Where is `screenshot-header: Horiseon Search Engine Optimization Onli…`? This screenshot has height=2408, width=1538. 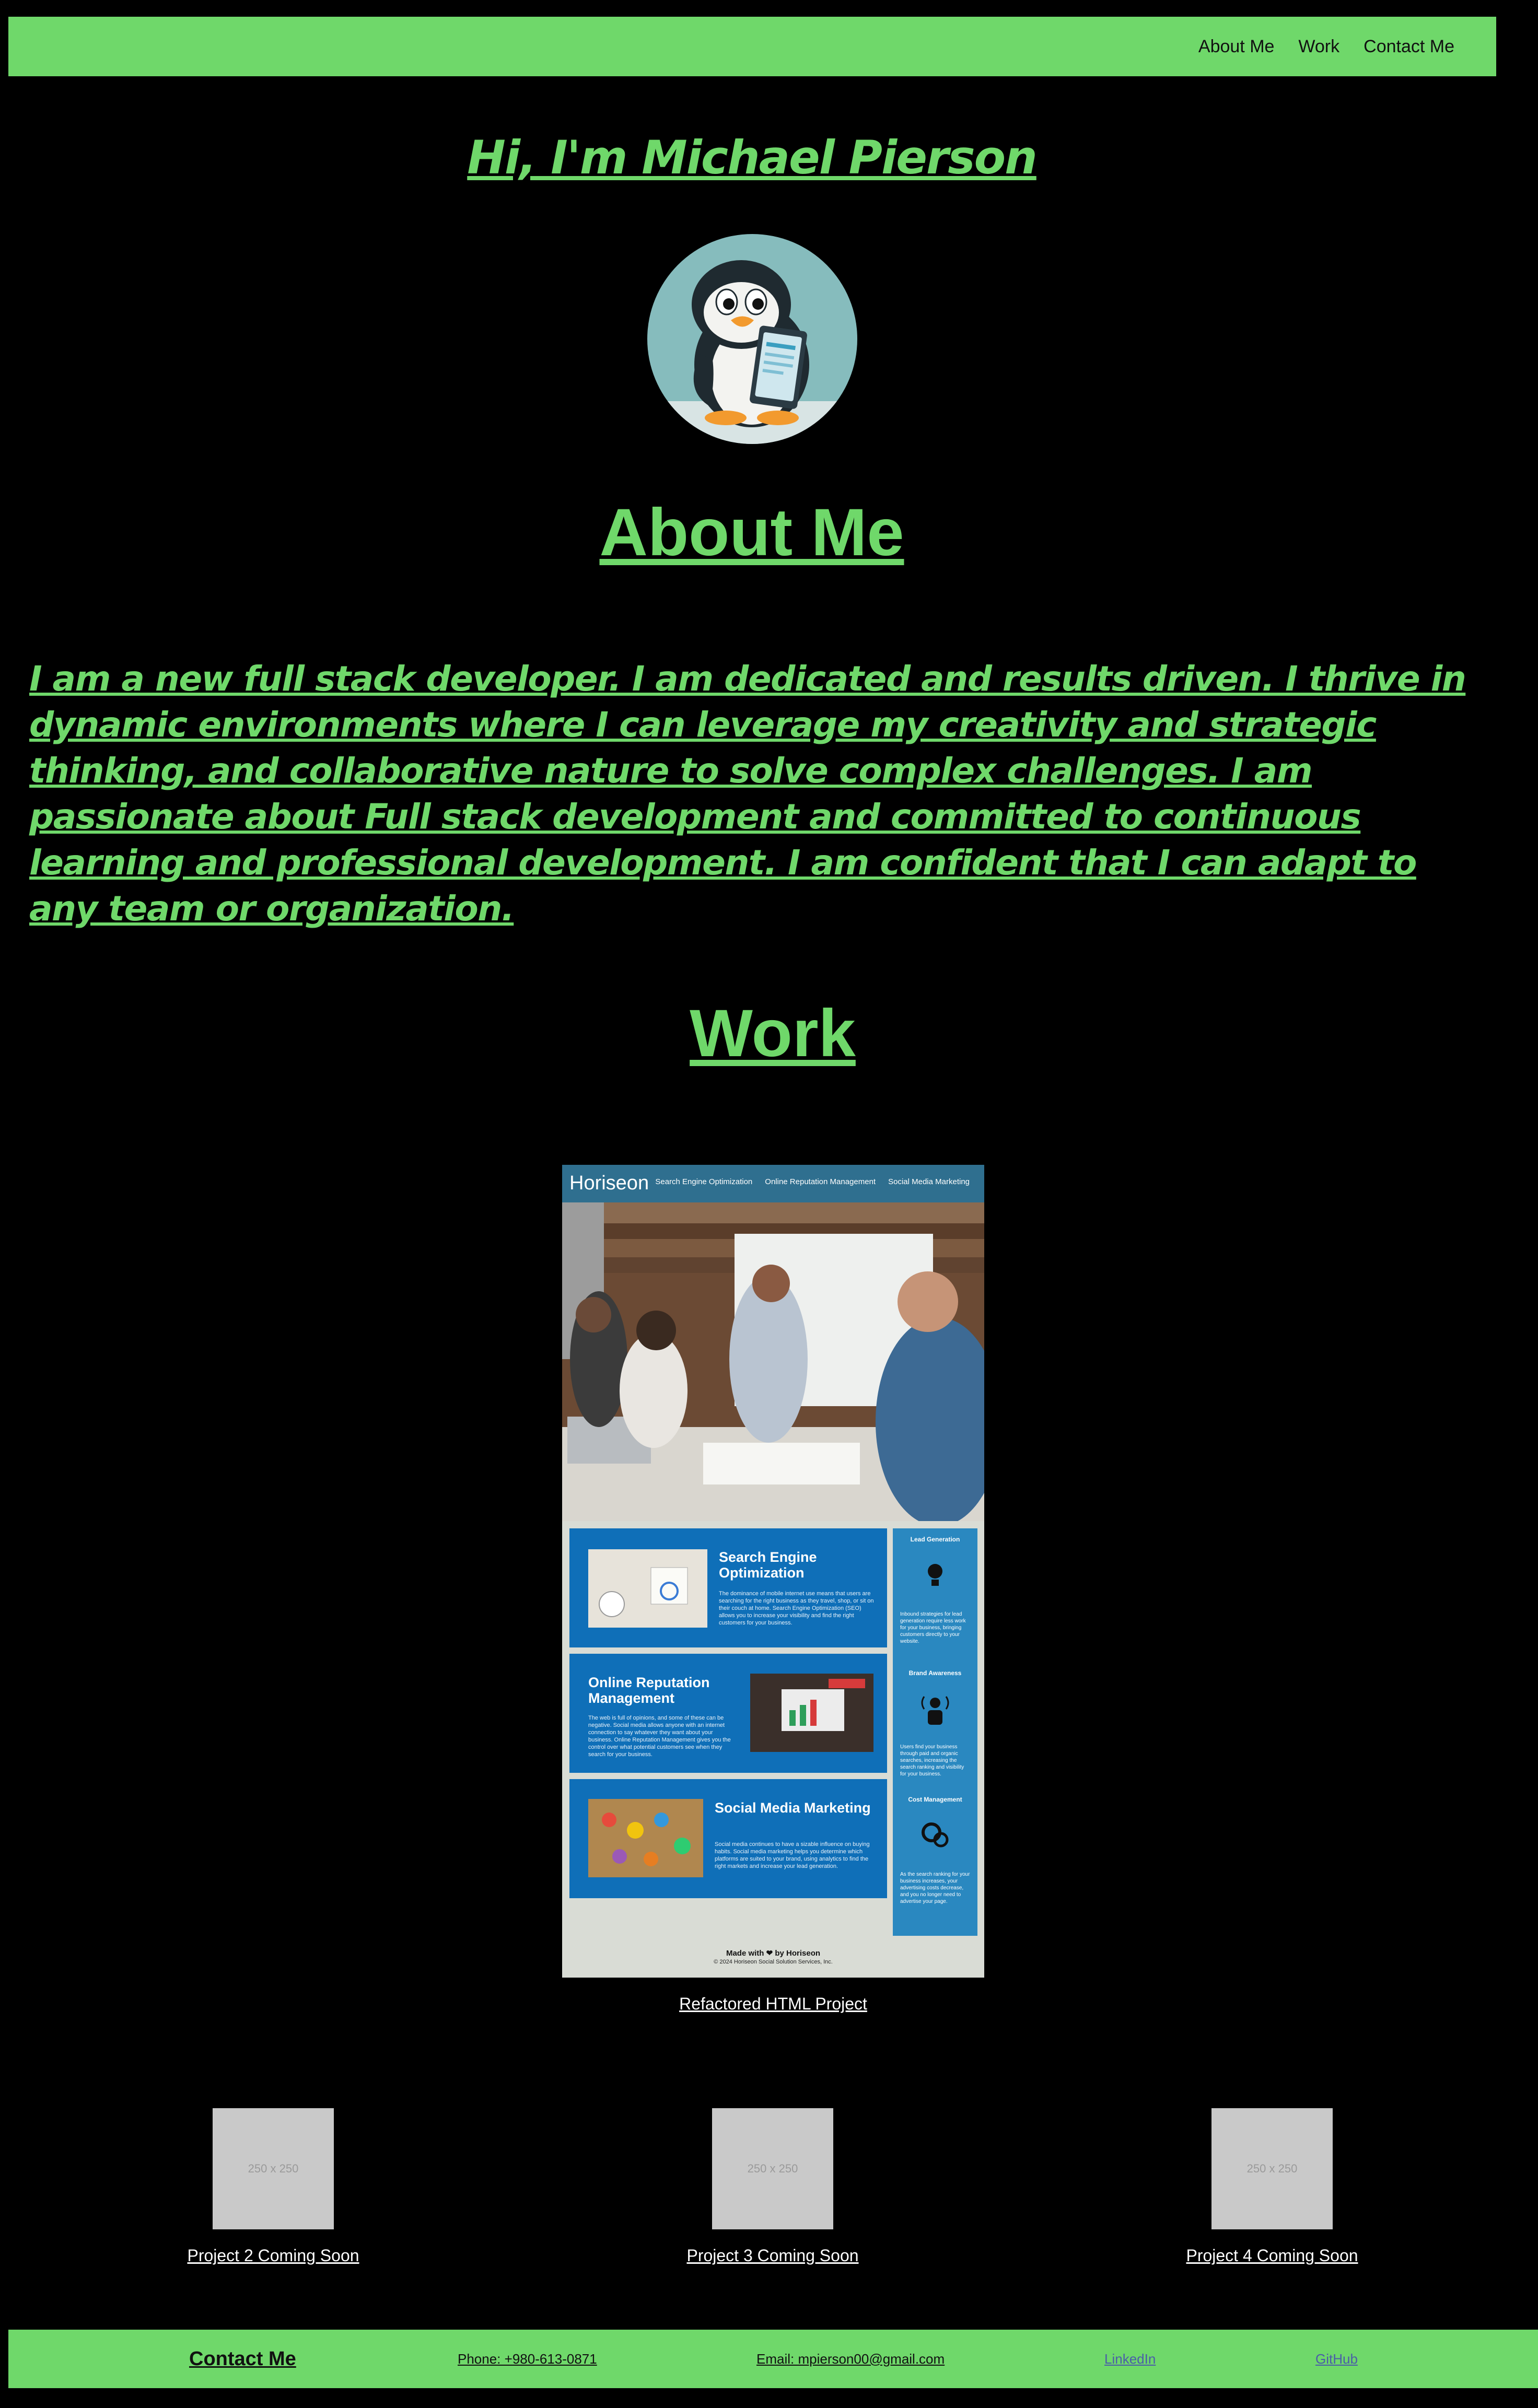 screenshot-header: Horiseon Search Engine Optimization Onli… is located at coordinates (773, 1183).